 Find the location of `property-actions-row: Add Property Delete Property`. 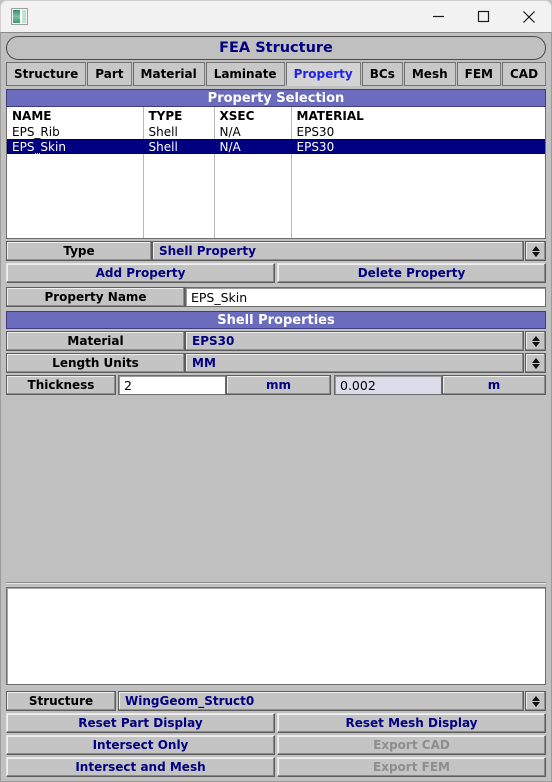

property-actions-row: Add Property Delete Property is located at coordinates (276, 273).